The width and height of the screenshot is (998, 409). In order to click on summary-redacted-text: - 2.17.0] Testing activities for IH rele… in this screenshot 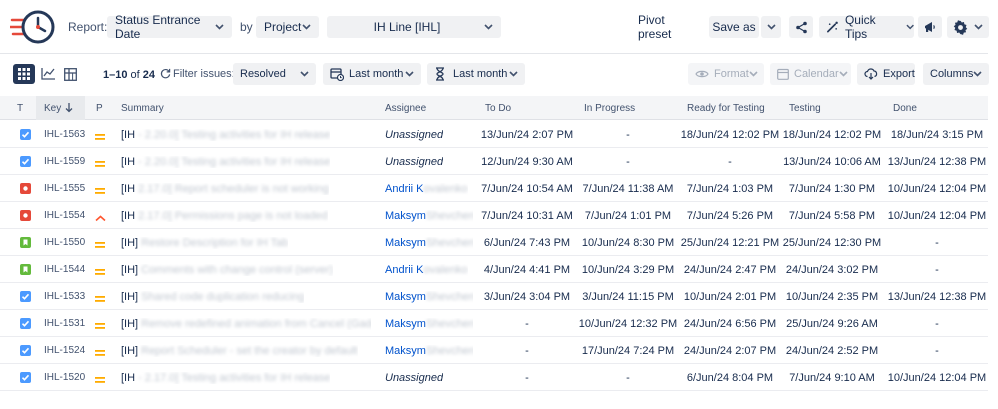, I will do `click(234, 378)`.